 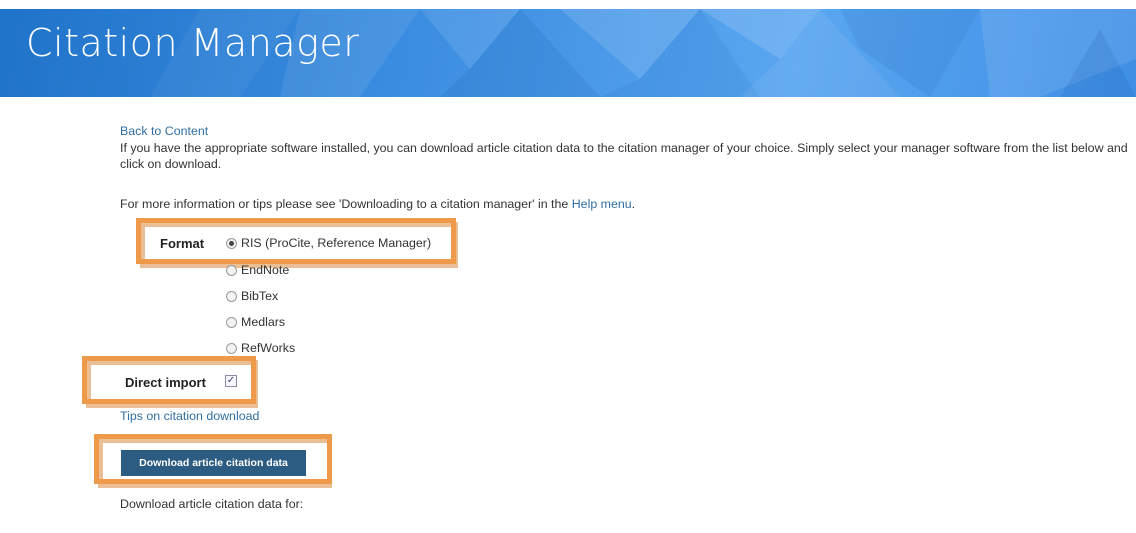 What do you see at coordinates (263, 322) in the screenshot?
I see `format-option-label: Medlars` at bounding box center [263, 322].